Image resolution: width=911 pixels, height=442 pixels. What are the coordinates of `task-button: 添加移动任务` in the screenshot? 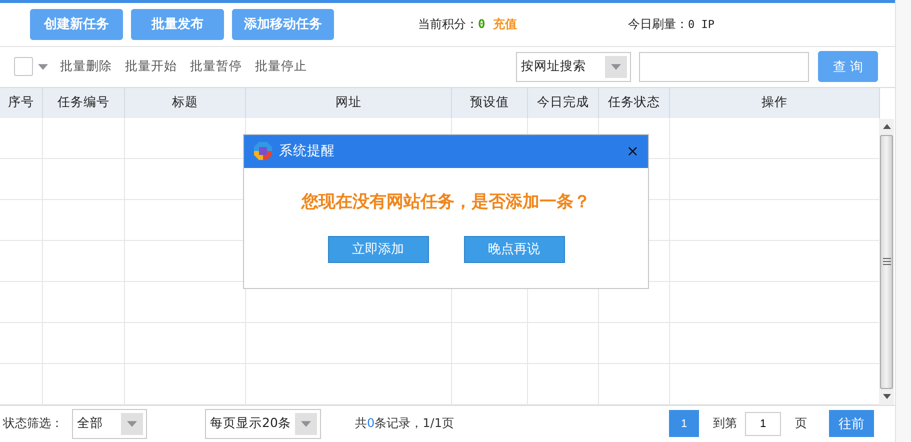 It's located at (283, 24).